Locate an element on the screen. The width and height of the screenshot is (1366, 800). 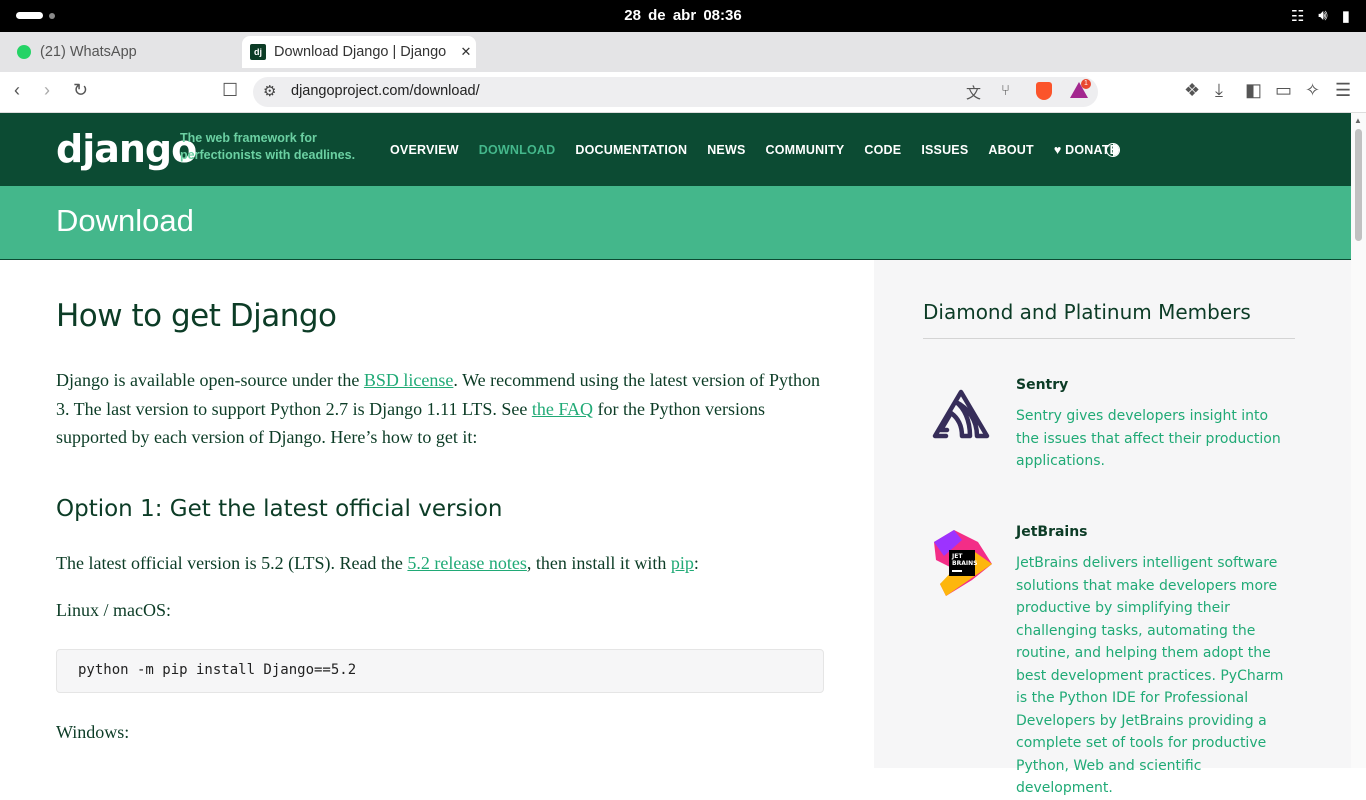
translate-icon: 文 is located at coordinates (973, 92).